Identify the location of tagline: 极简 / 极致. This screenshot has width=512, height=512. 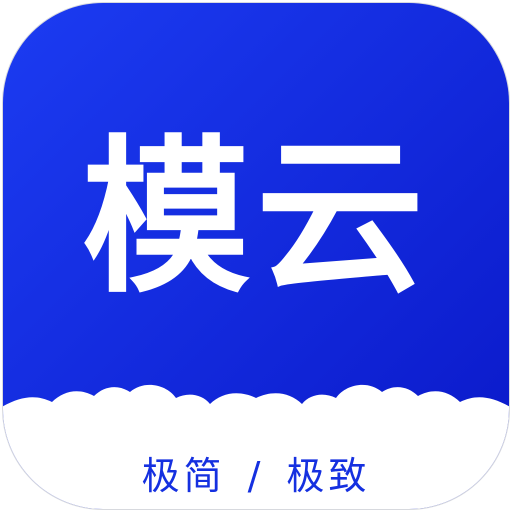
(256, 476).